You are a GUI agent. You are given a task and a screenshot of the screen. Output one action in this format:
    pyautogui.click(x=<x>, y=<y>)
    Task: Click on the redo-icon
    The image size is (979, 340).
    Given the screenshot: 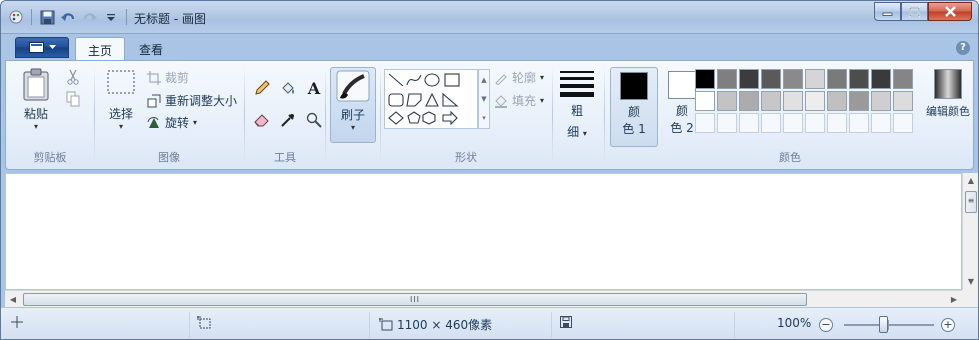 What is the action you would take?
    pyautogui.click(x=89, y=17)
    